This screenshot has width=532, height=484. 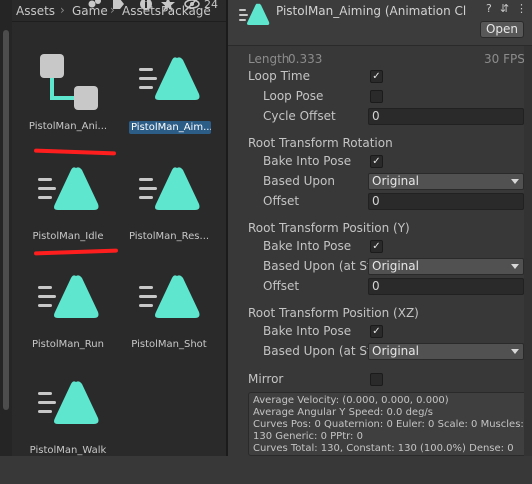 I want to click on rotation-offset-field: 0, so click(x=446, y=201).